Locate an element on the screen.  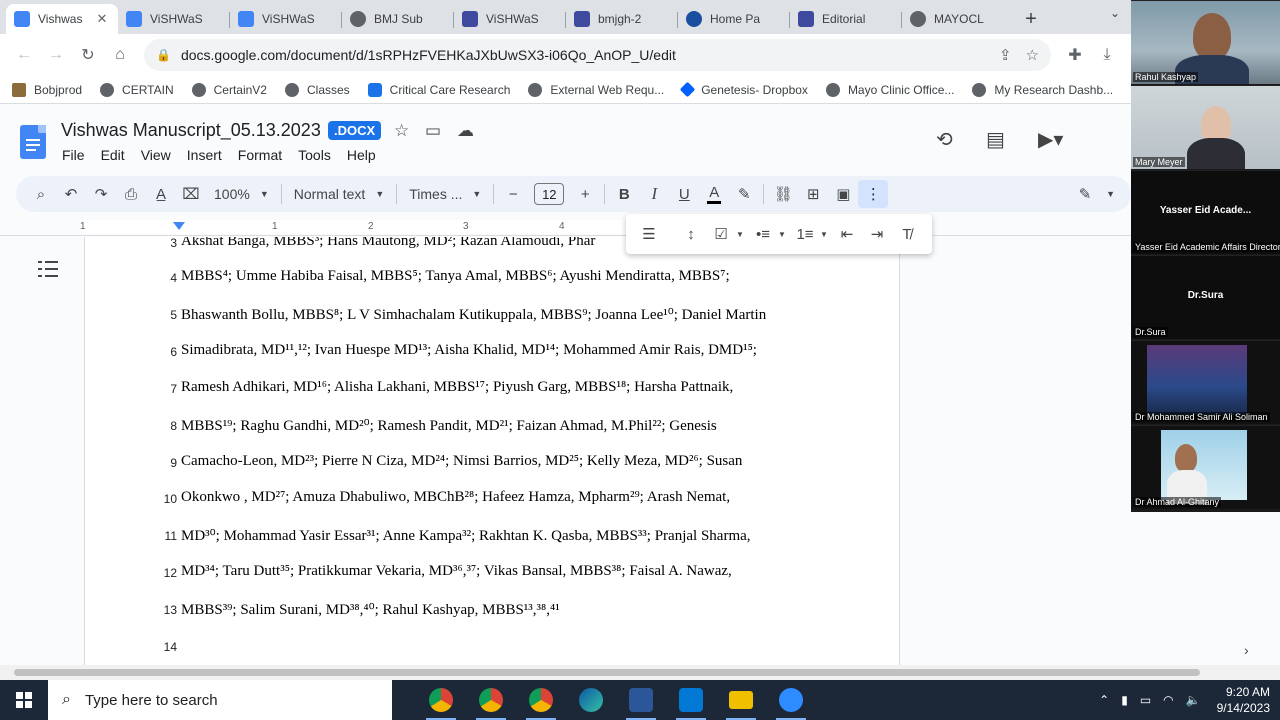
document-outline-icon is located at coordinates (48, 269).